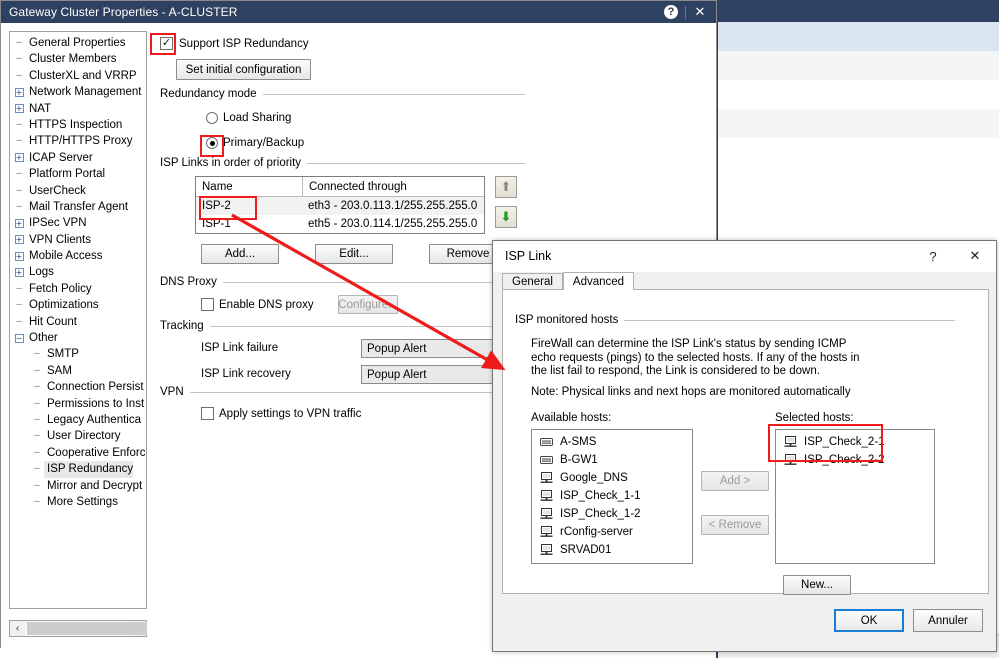  I want to click on list-item-label: rConfig-server, so click(596, 532).